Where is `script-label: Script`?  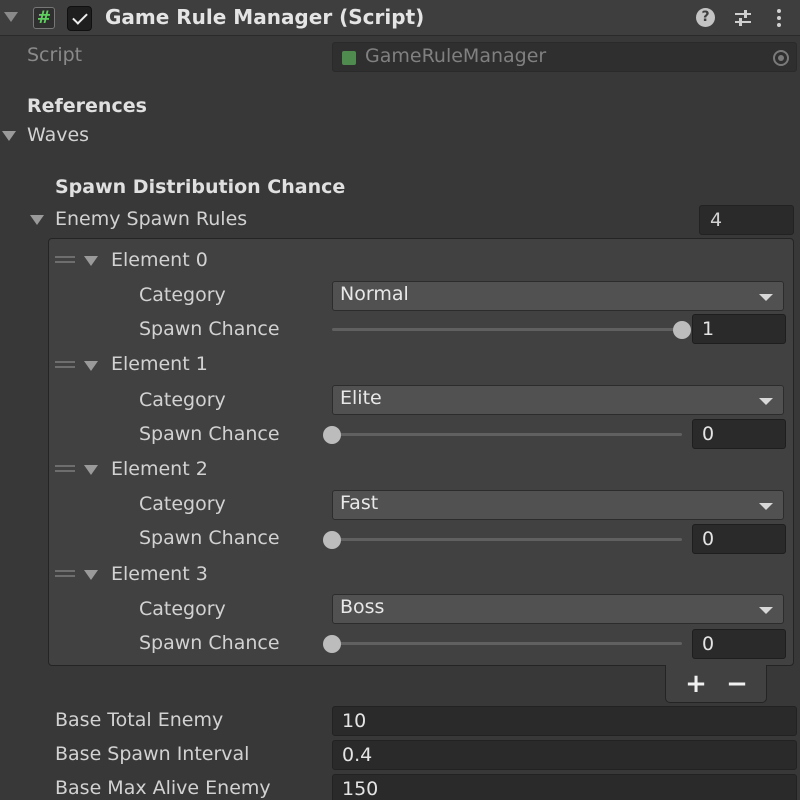
script-label: Script is located at coordinates (55, 55).